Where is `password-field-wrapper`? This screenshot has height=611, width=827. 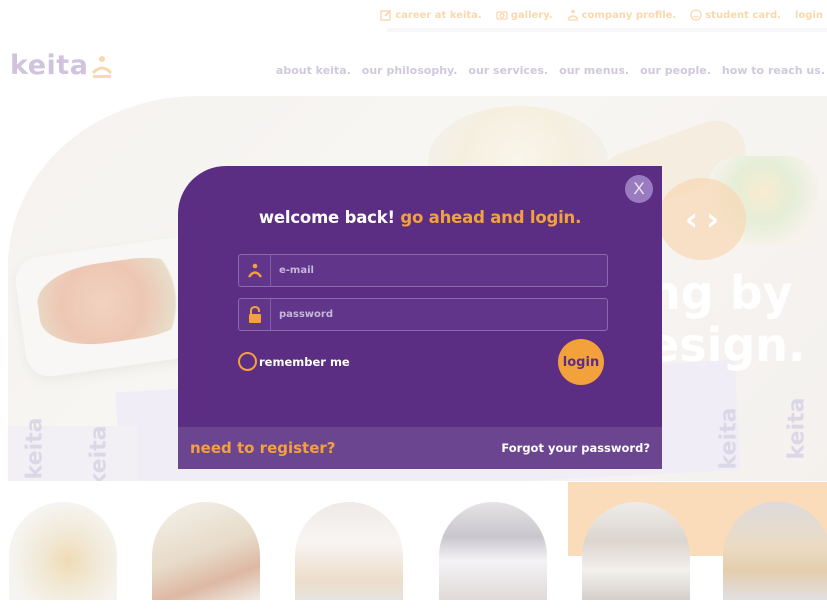 password-field-wrapper is located at coordinates (423, 314).